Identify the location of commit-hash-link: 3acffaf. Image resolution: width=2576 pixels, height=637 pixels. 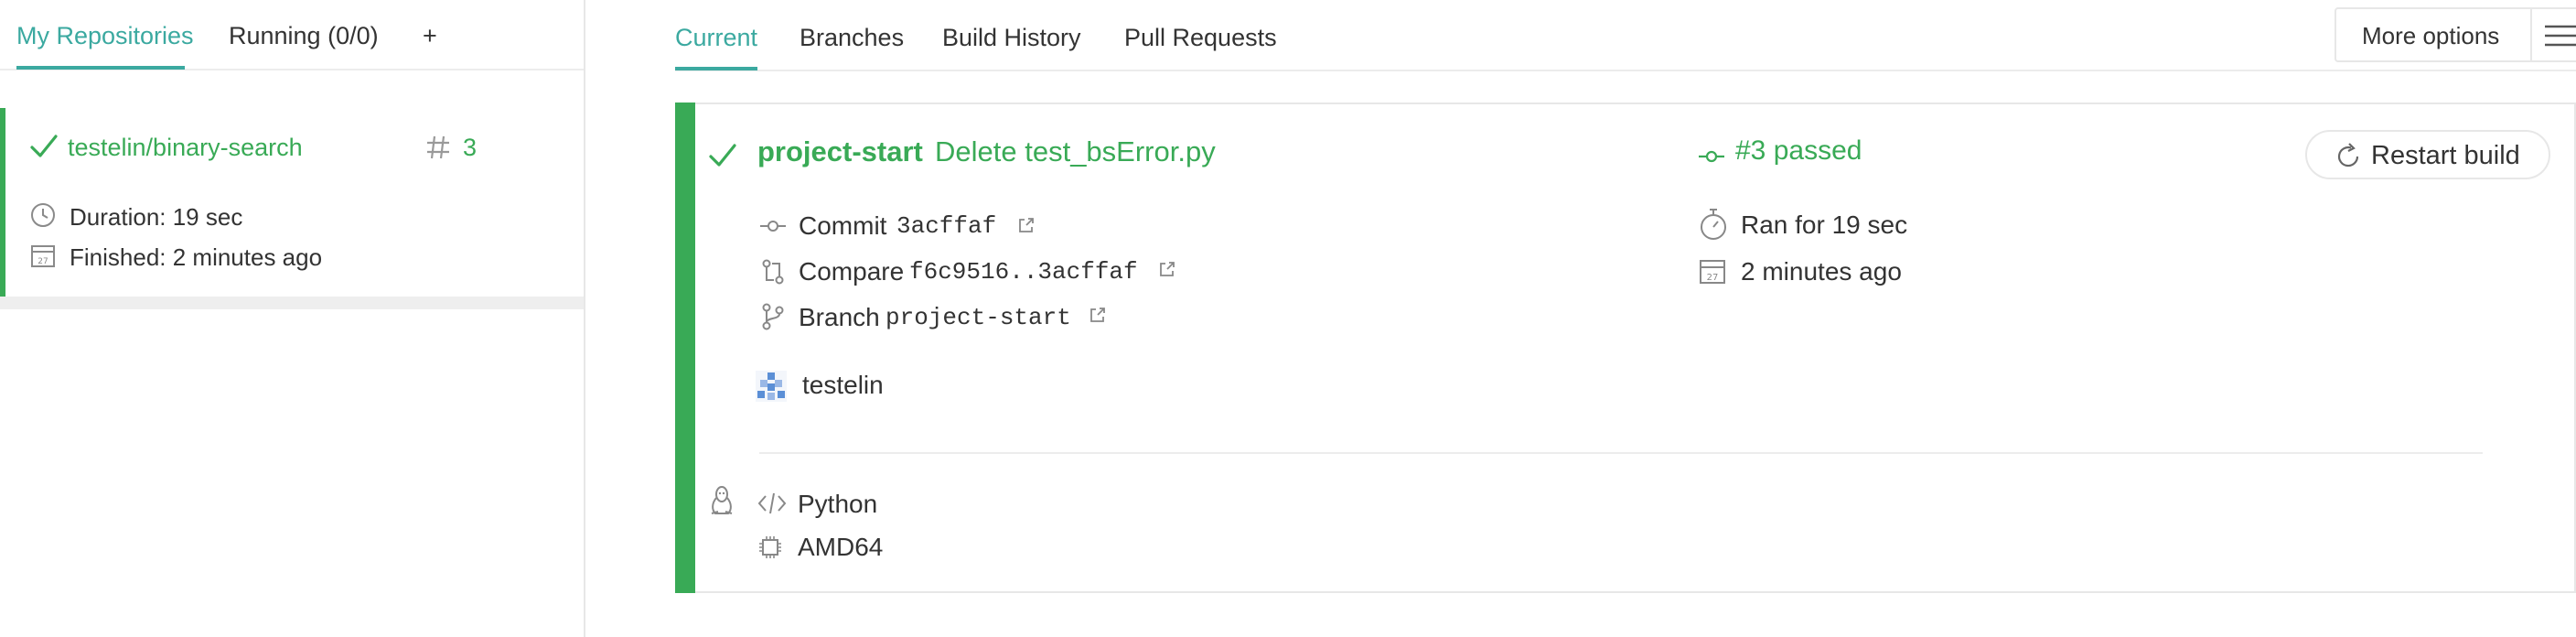
(946, 226).